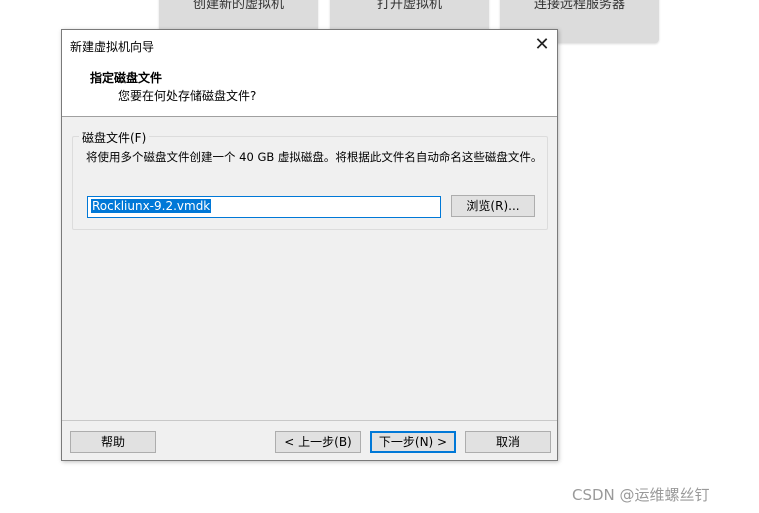 This screenshot has width=759, height=513. What do you see at coordinates (542, 45) in the screenshot?
I see `close-icon: ✕` at bounding box center [542, 45].